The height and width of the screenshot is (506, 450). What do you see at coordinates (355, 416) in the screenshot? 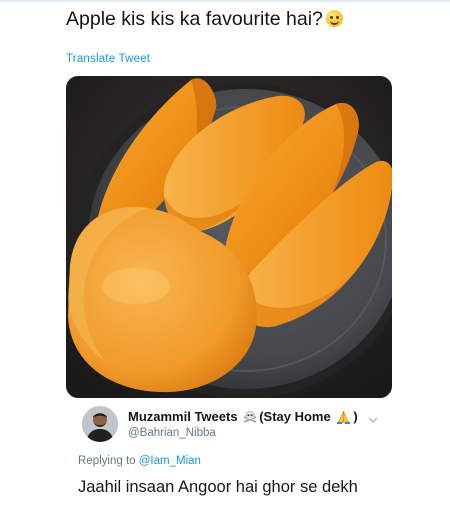
I see `author-name-end: )` at bounding box center [355, 416].